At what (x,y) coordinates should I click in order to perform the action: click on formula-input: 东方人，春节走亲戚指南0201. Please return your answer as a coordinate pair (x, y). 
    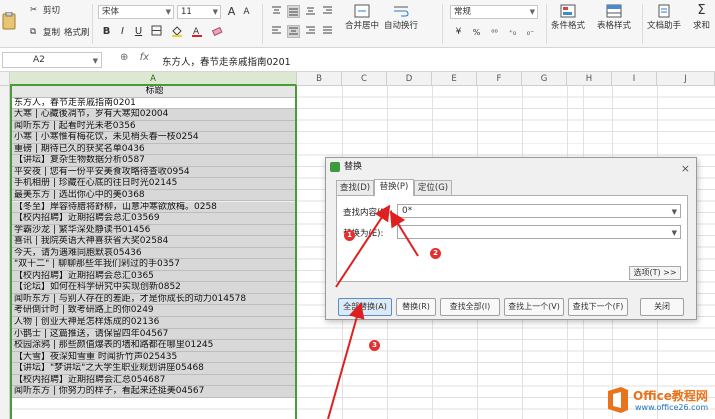
    Looking at the image, I should click on (226, 61).